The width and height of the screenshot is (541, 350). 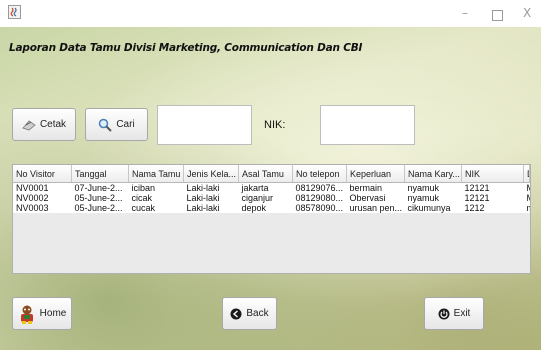 What do you see at coordinates (106, 125) in the screenshot?
I see `magnifier-icon` at bounding box center [106, 125].